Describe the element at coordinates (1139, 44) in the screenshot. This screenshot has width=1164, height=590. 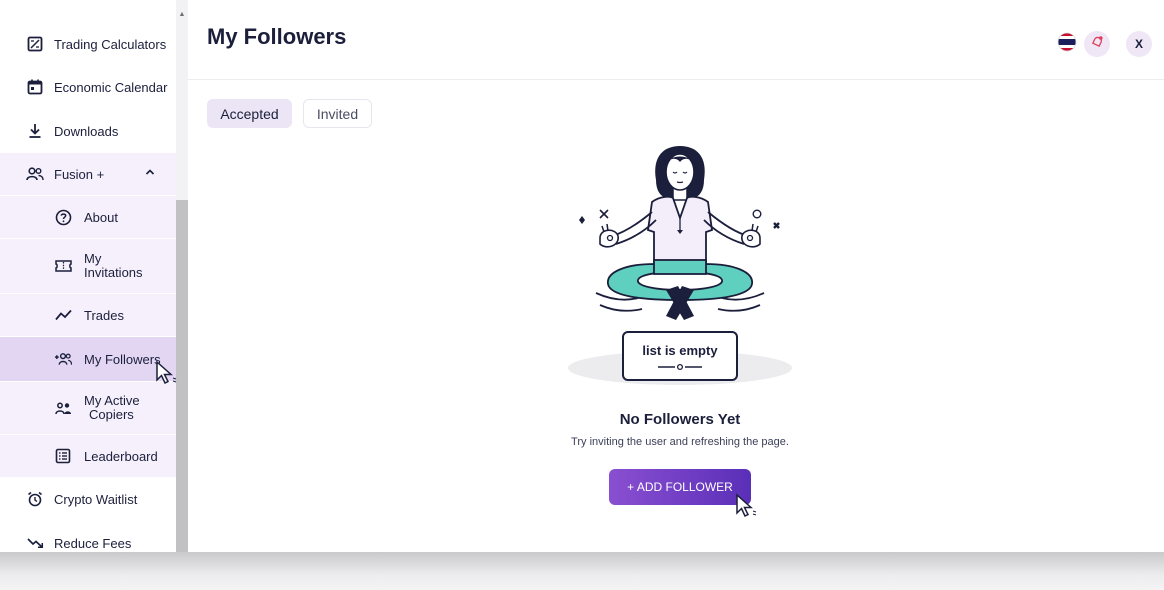
I see `close-button: X` at that location.